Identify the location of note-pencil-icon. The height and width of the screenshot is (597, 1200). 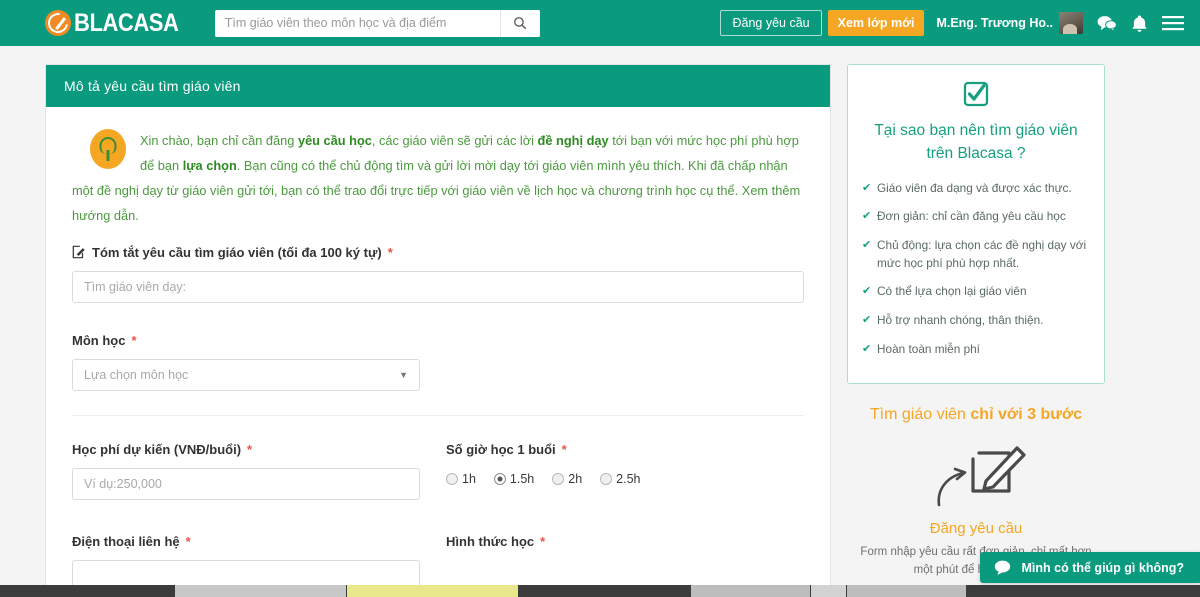
(981, 476).